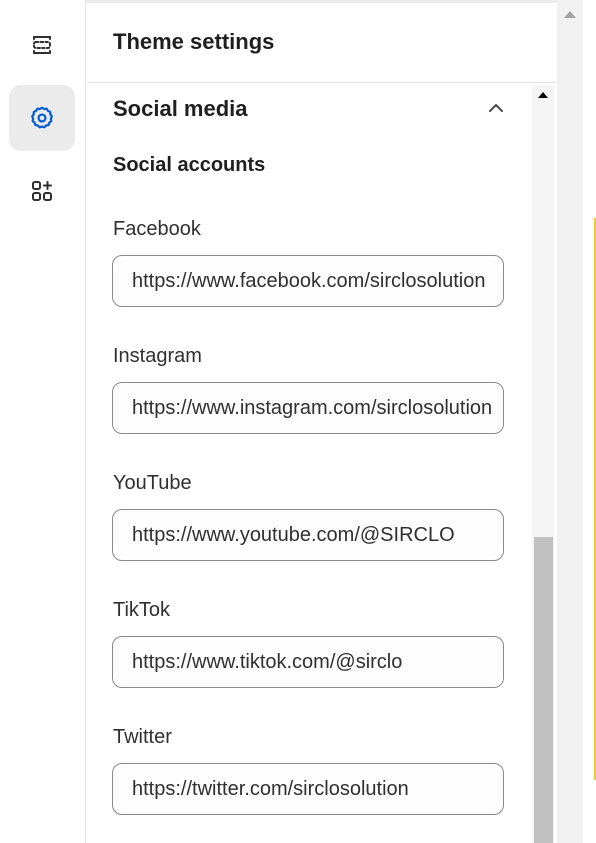 Image resolution: width=596 pixels, height=843 pixels. I want to click on tiktok-url-field: https://www.tiktok.com/@sirclo, so click(308, 662).